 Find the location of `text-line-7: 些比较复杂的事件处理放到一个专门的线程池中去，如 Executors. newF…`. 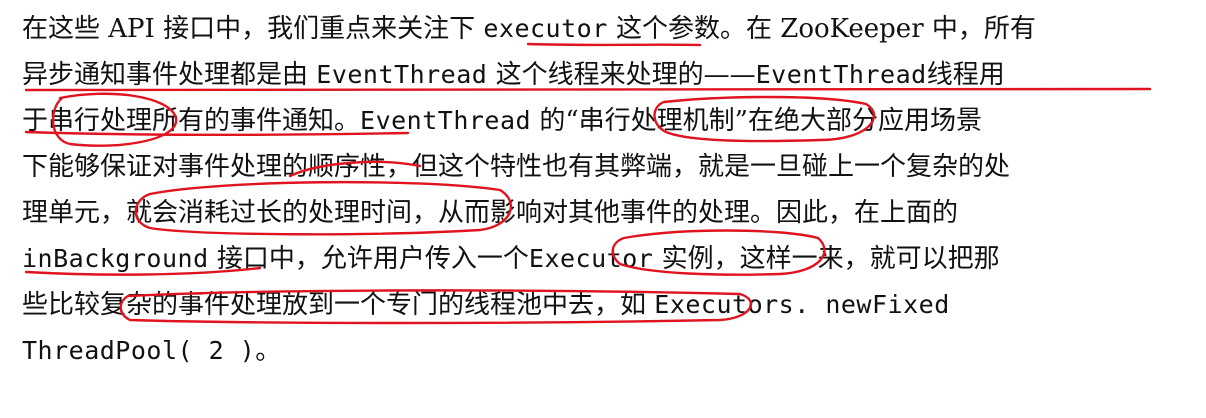

text-line-7: 些比较复杂的事件处理放到一个专门的线程池中去，如 Executors. newF… is located at coordinates (486, 305).